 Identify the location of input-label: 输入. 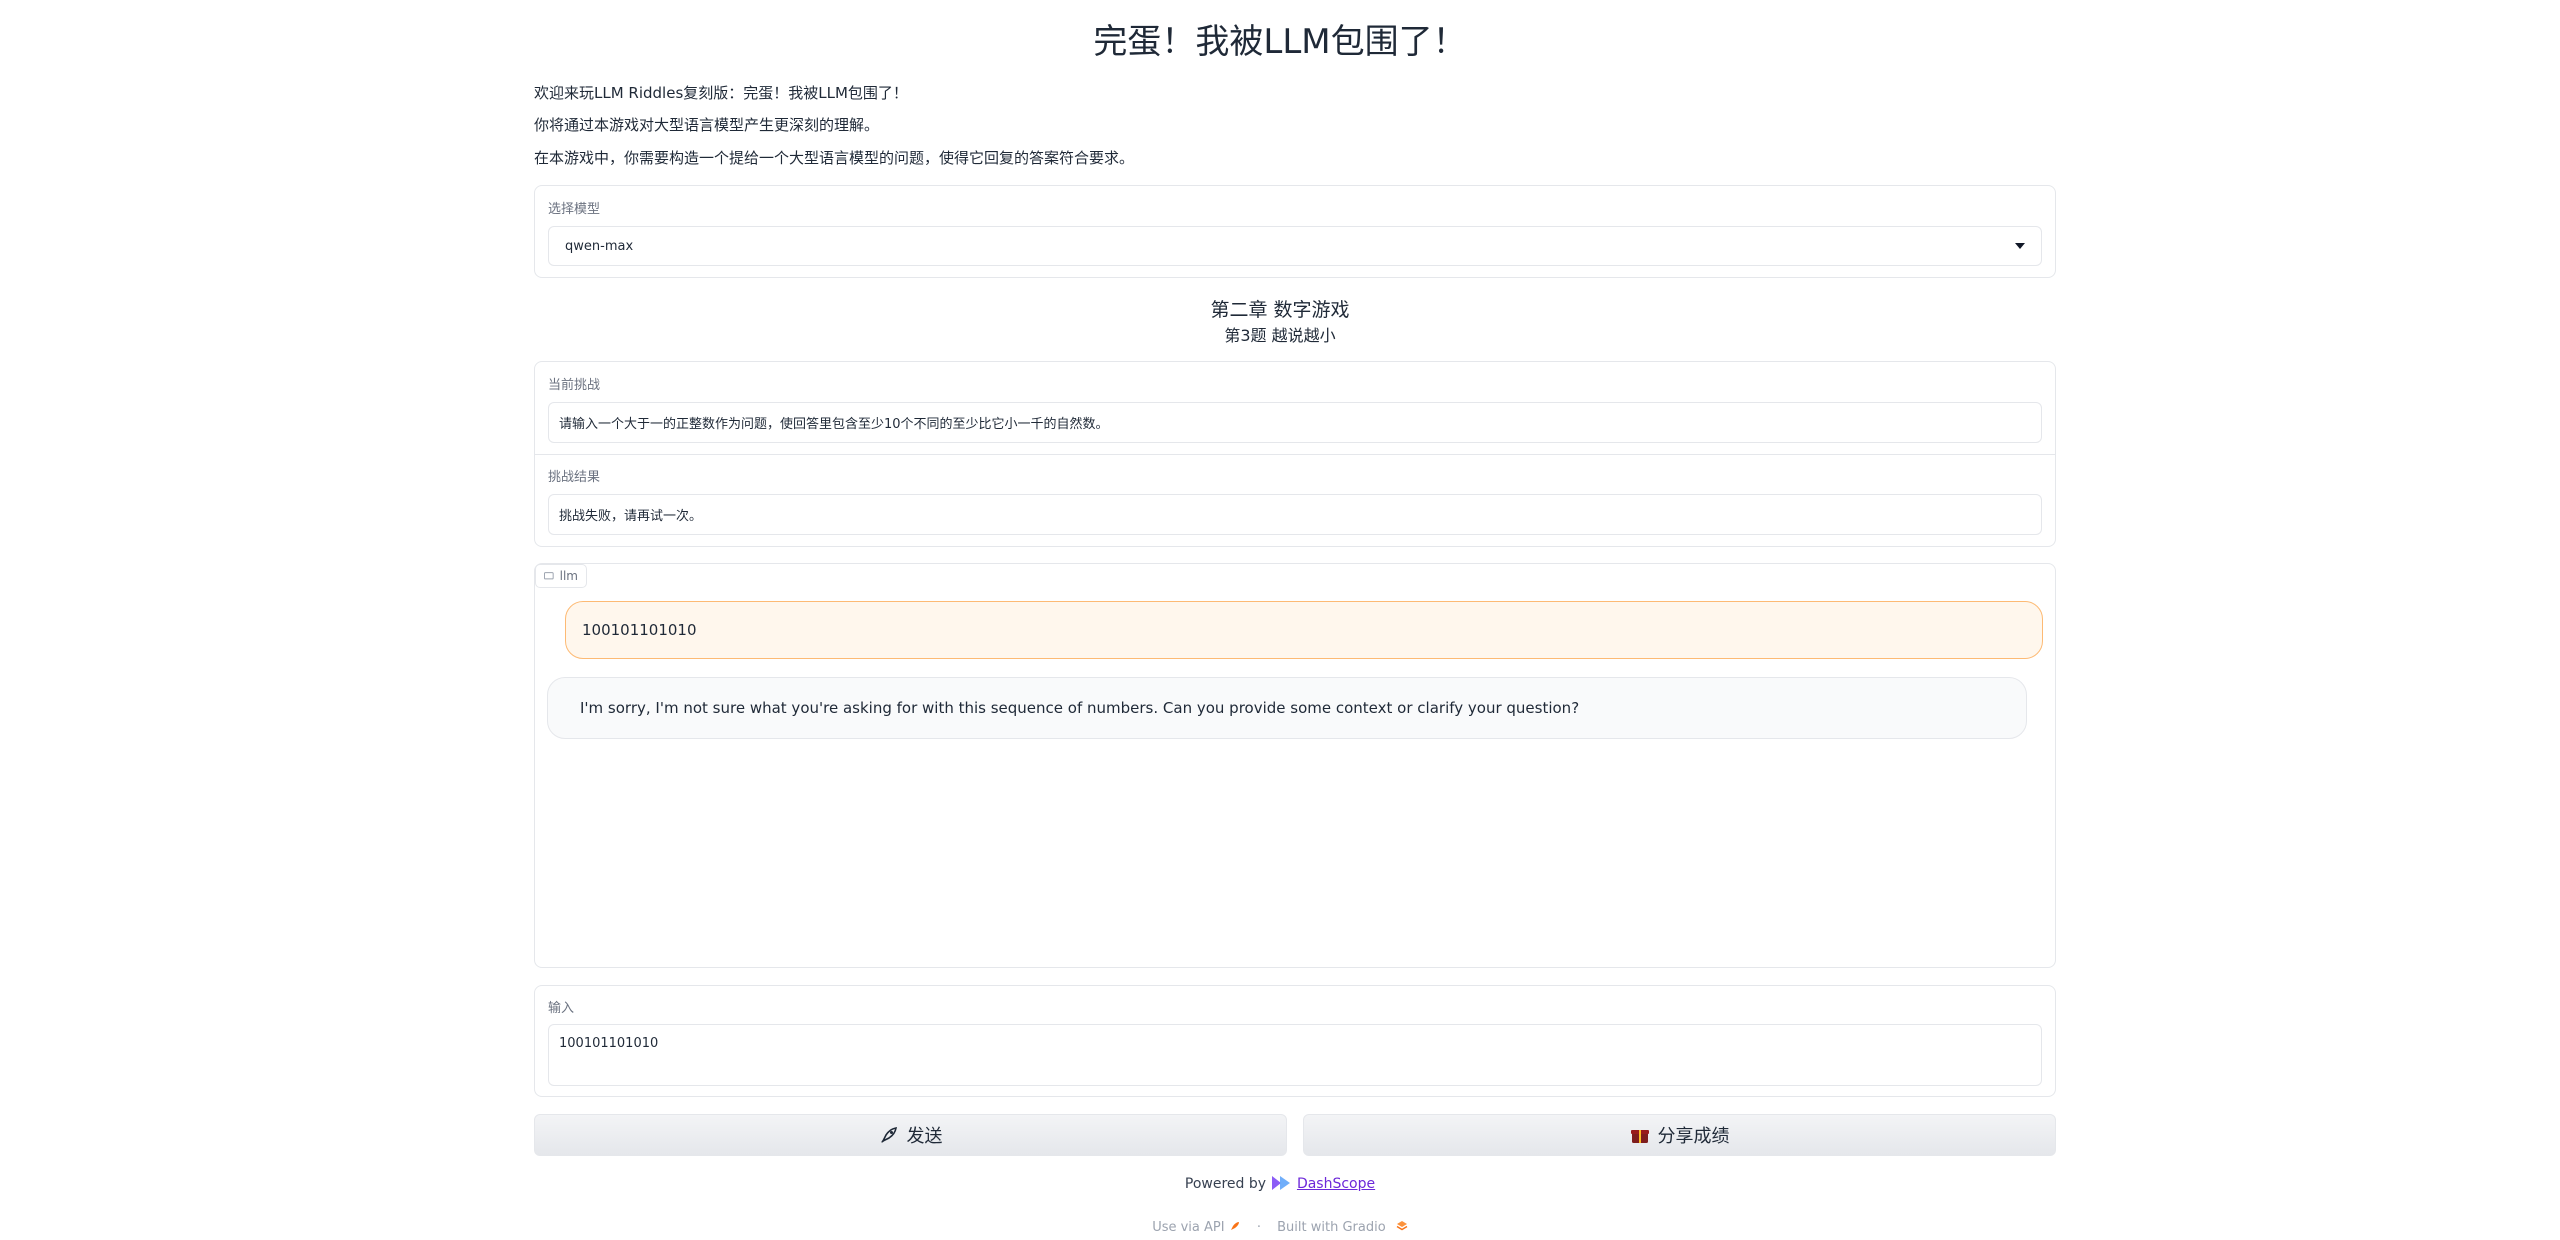
(561, 1008).